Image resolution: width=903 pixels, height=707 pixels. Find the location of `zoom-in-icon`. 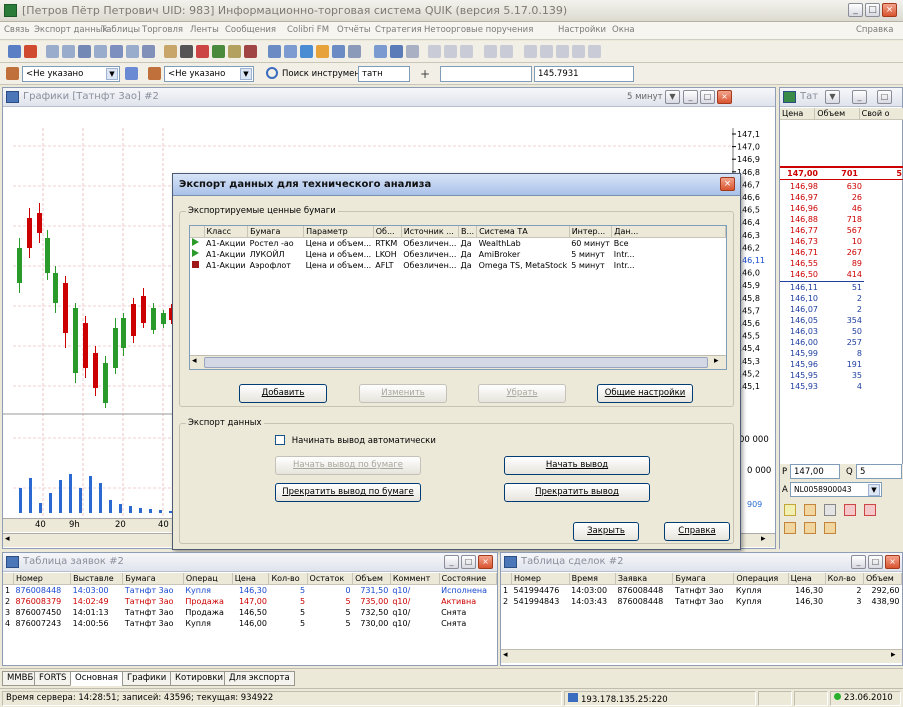

zoom-in-icon is located at coordinates (450, 51).